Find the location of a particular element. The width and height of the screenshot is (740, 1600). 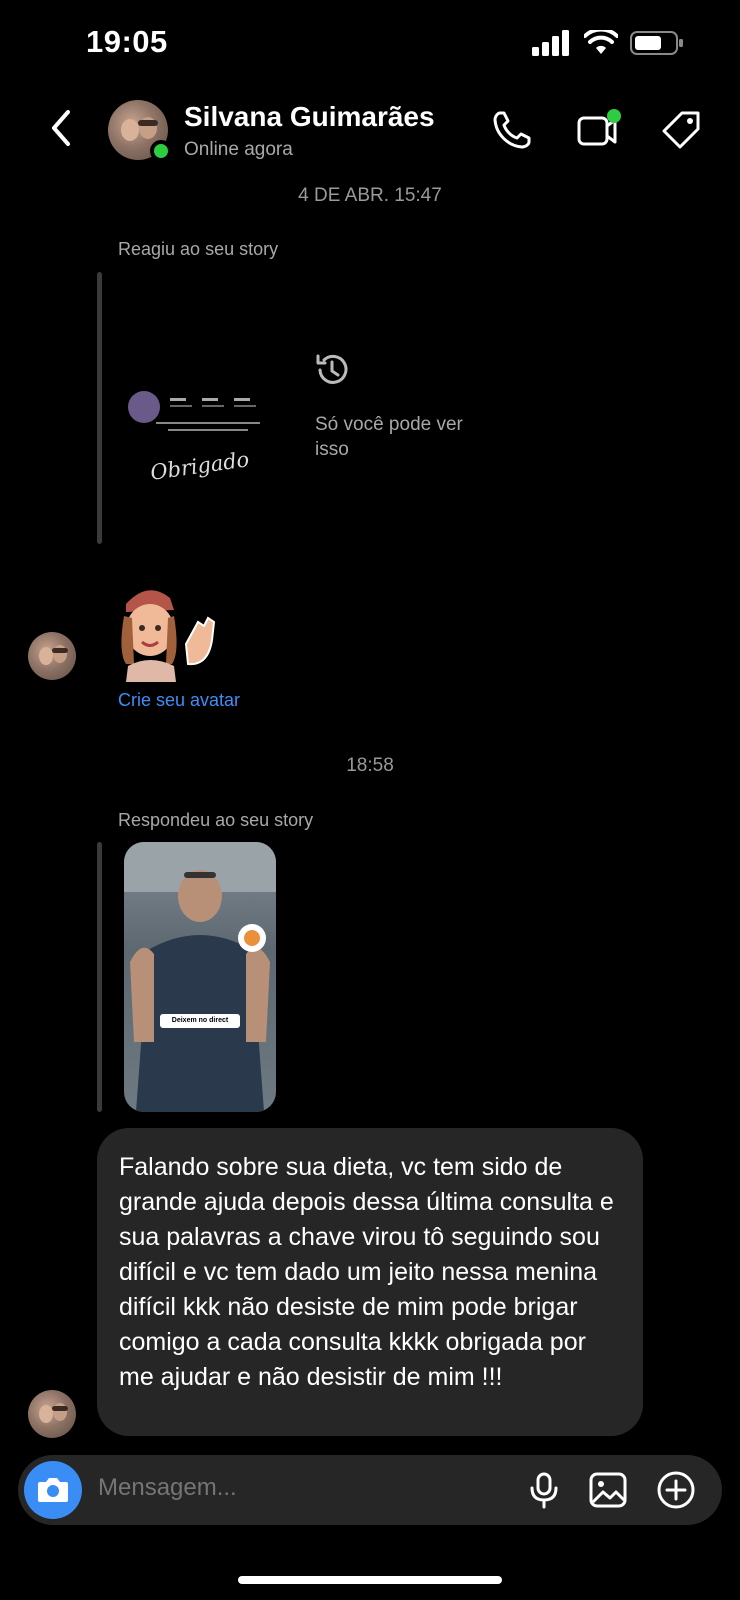

phone-icon is located at coordinates (512, 130).